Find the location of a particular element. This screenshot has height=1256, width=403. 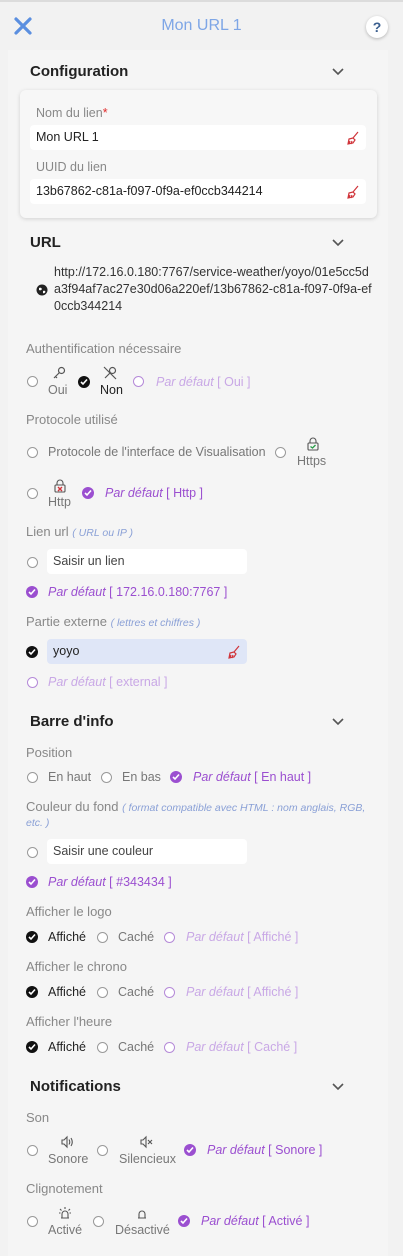

auth-no-label: Non is located at coordinates (111, 390).